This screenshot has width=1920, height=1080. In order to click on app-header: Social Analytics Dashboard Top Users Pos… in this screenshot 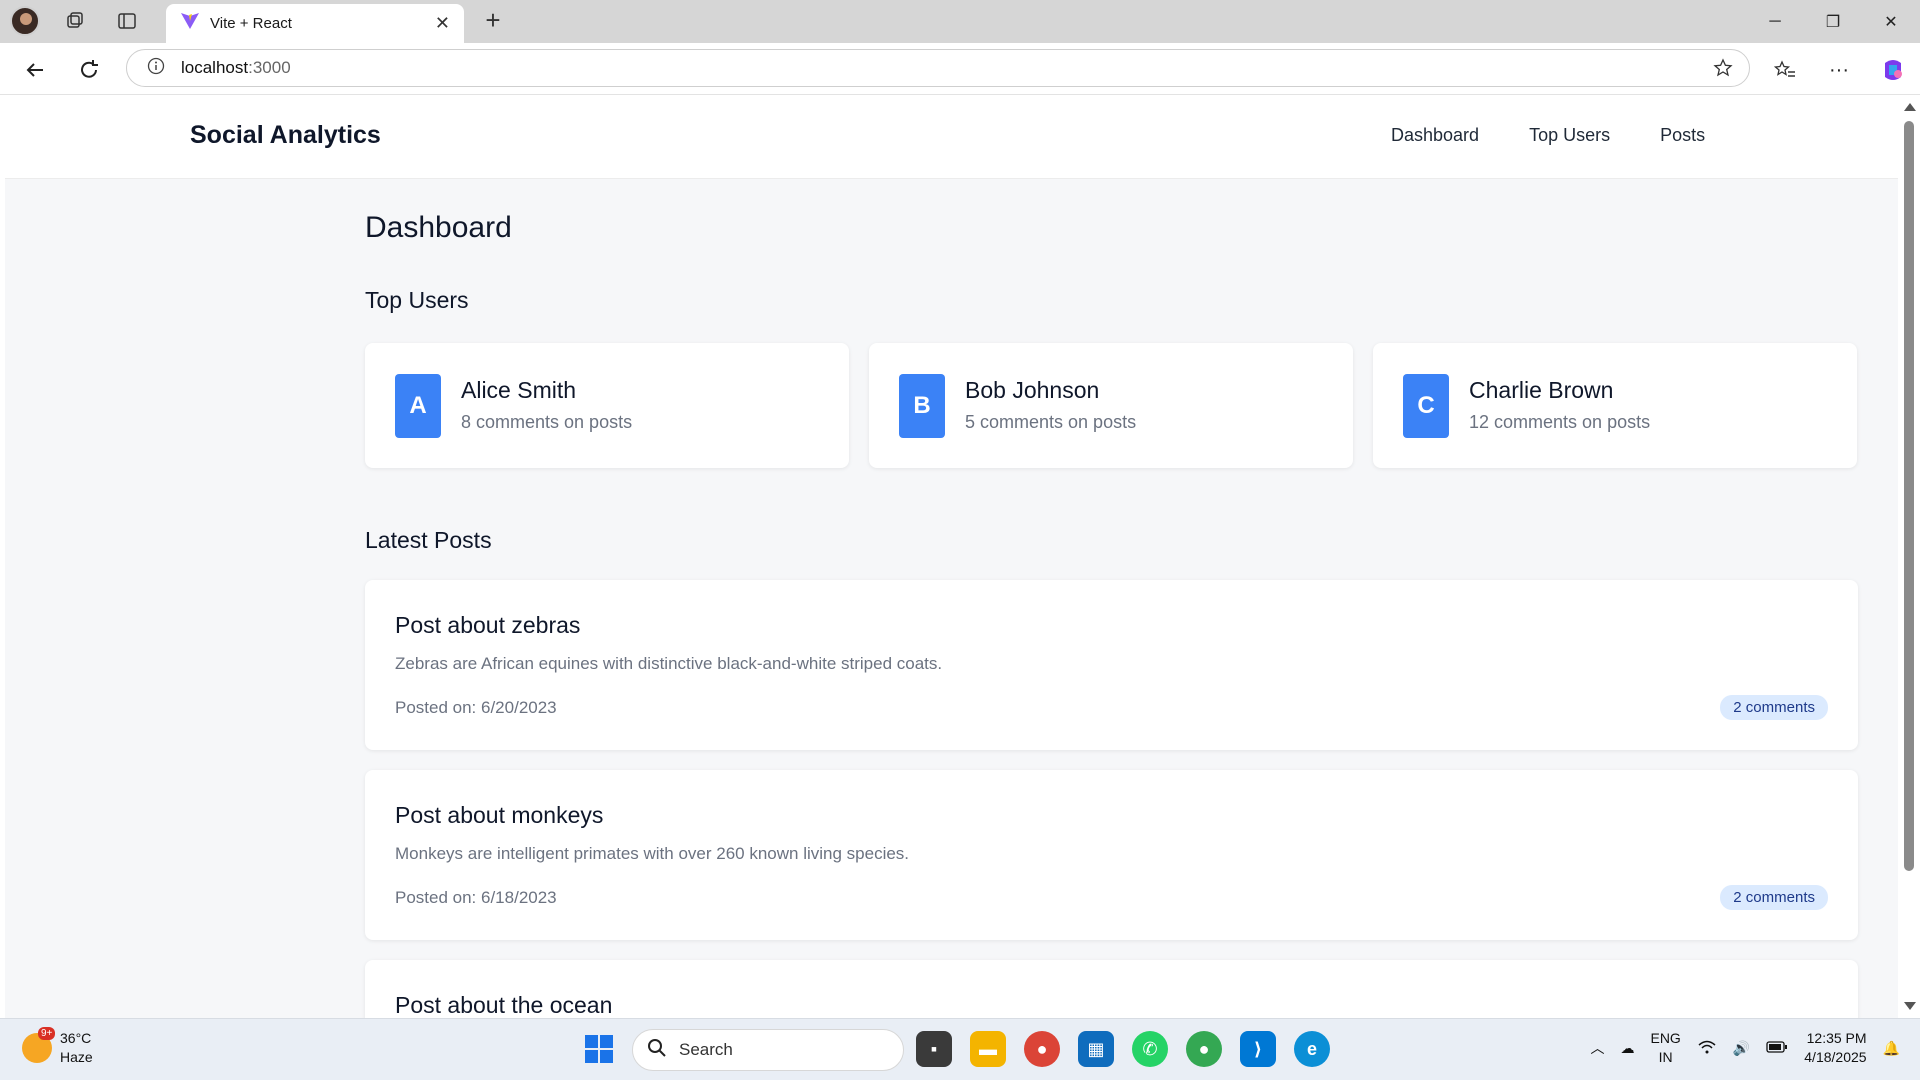, I will do `click(951, 137)`.